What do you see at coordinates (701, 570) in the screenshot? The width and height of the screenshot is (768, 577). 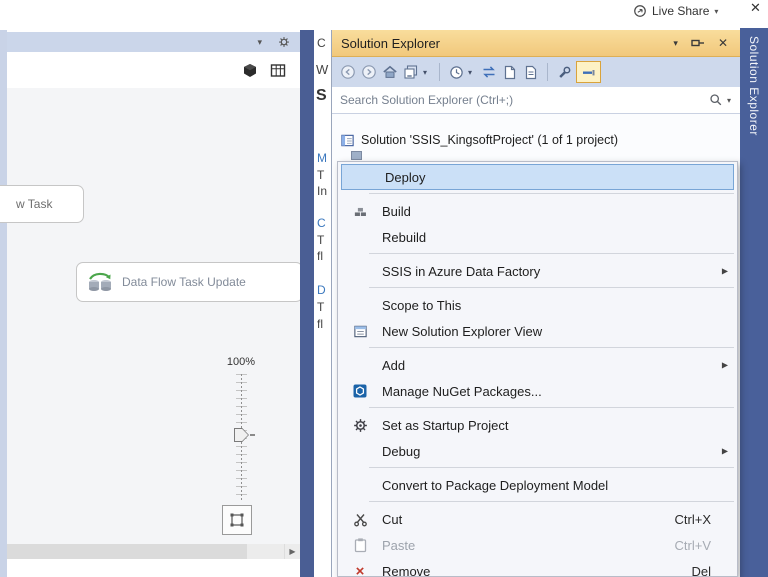 I see `menu-shortcut: Del` at bounding box center [701, 570].